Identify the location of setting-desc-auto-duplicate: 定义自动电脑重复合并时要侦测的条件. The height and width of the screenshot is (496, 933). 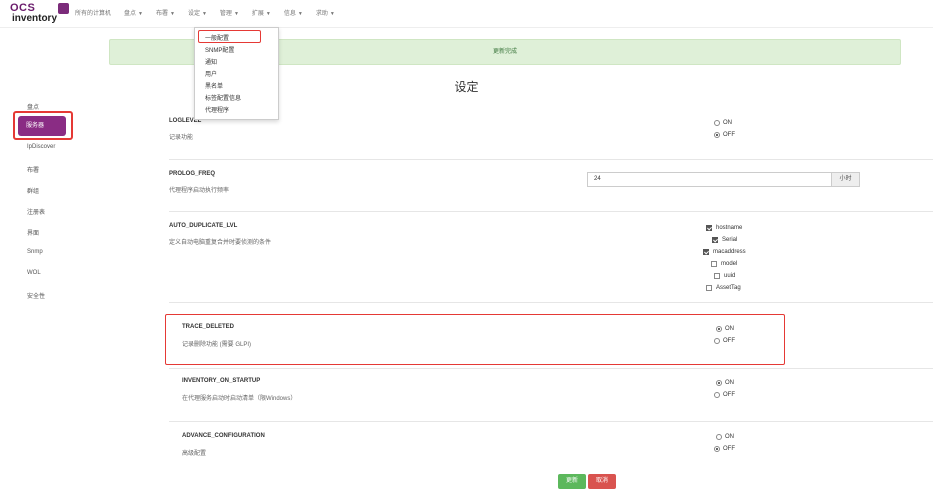
(220, 243).